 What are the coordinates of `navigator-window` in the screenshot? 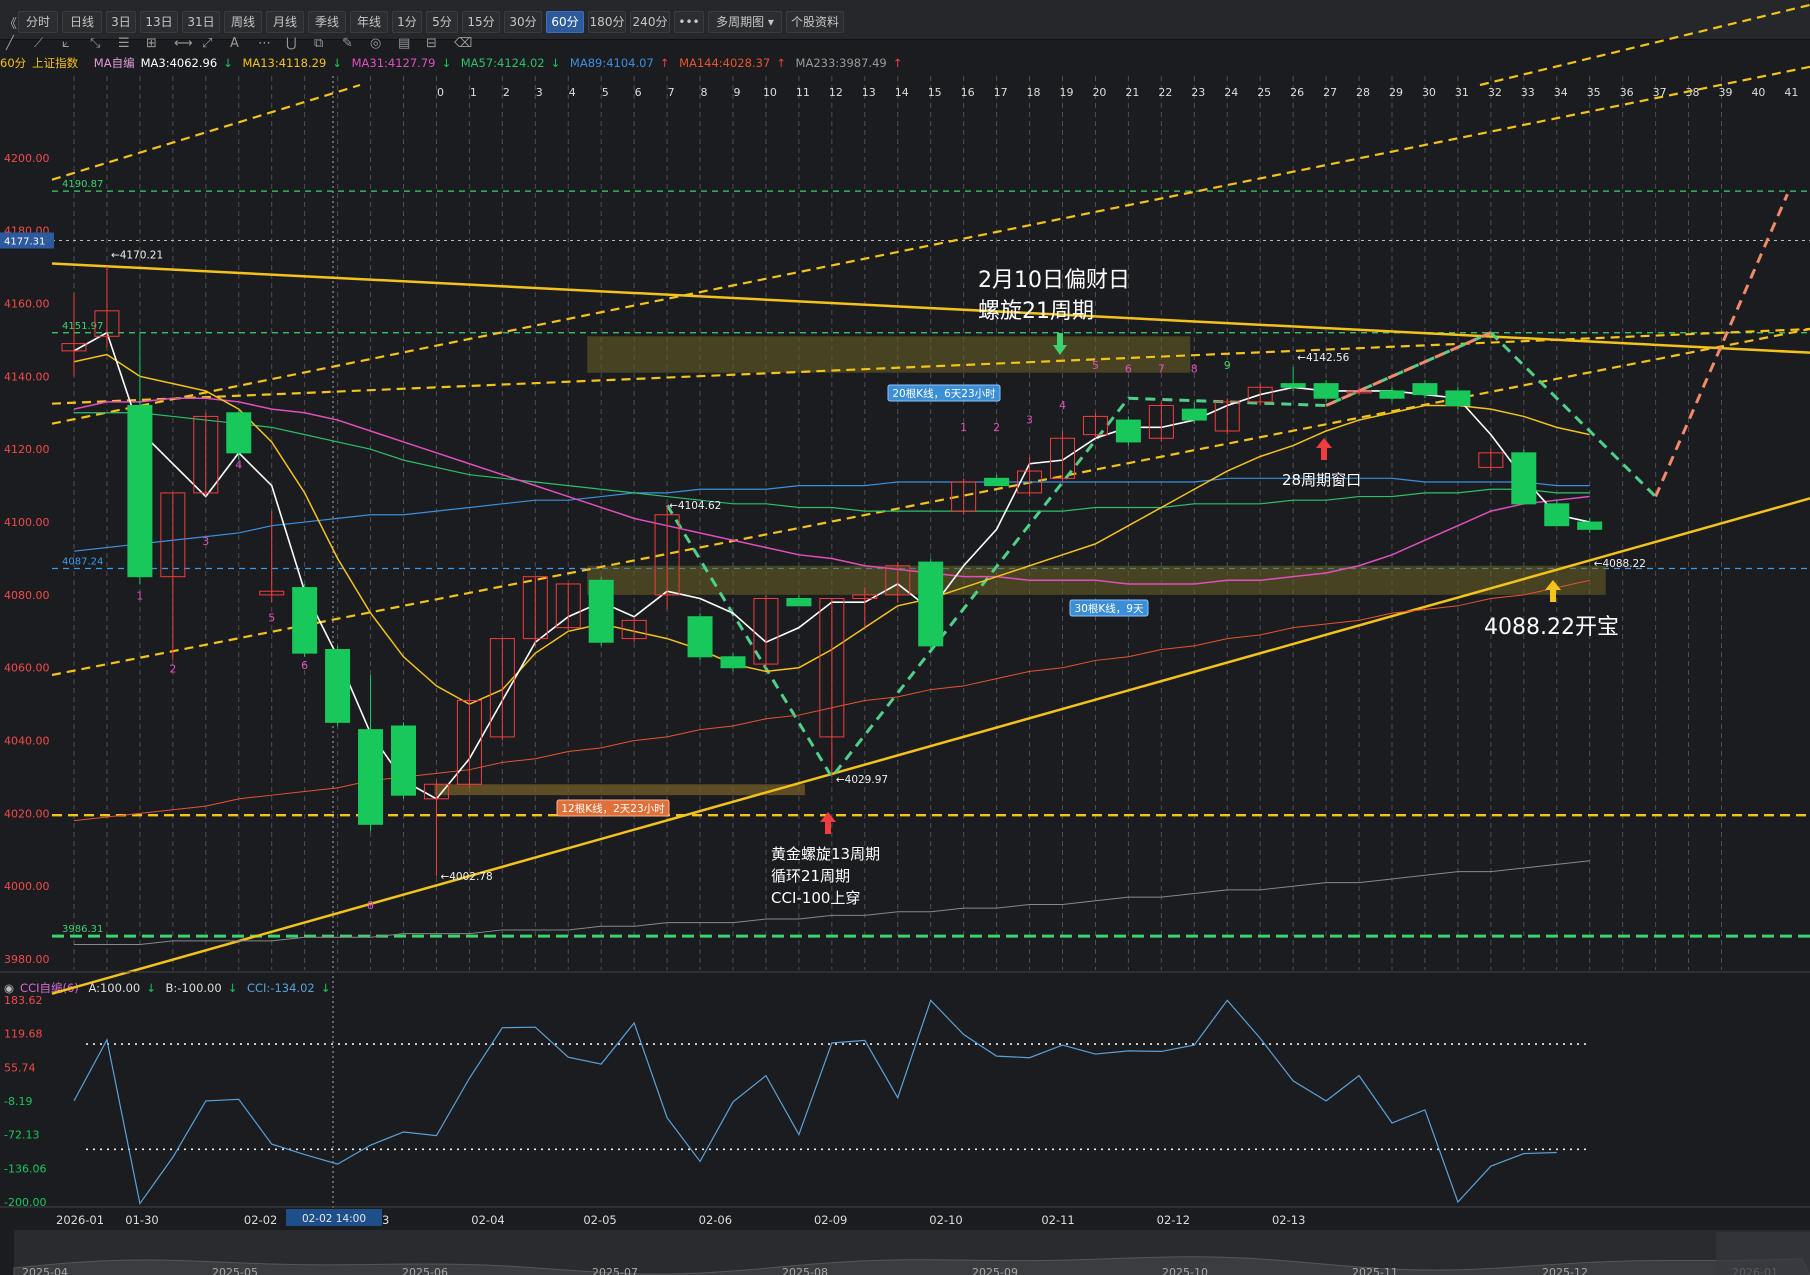 It's located at (1763, 1253).